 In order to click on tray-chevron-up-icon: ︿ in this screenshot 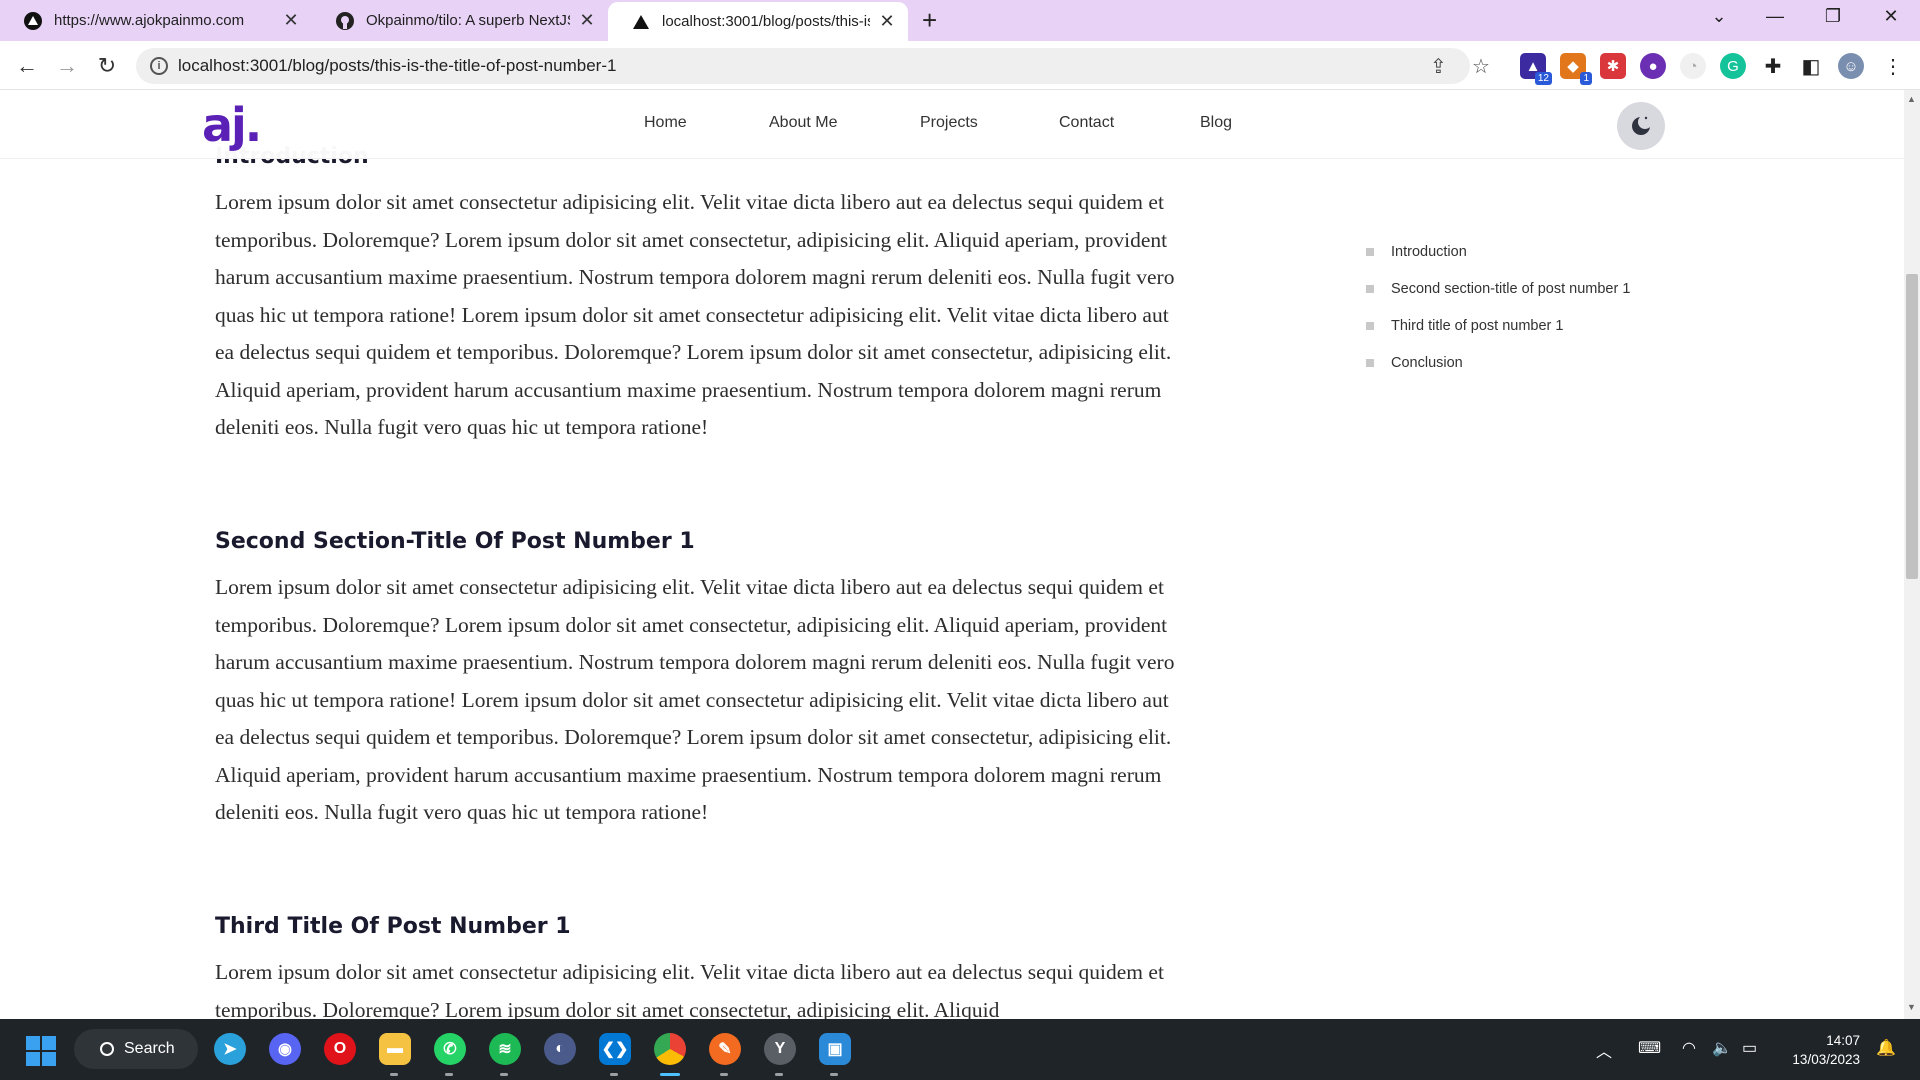, I will do `click(1604, 1050)`.